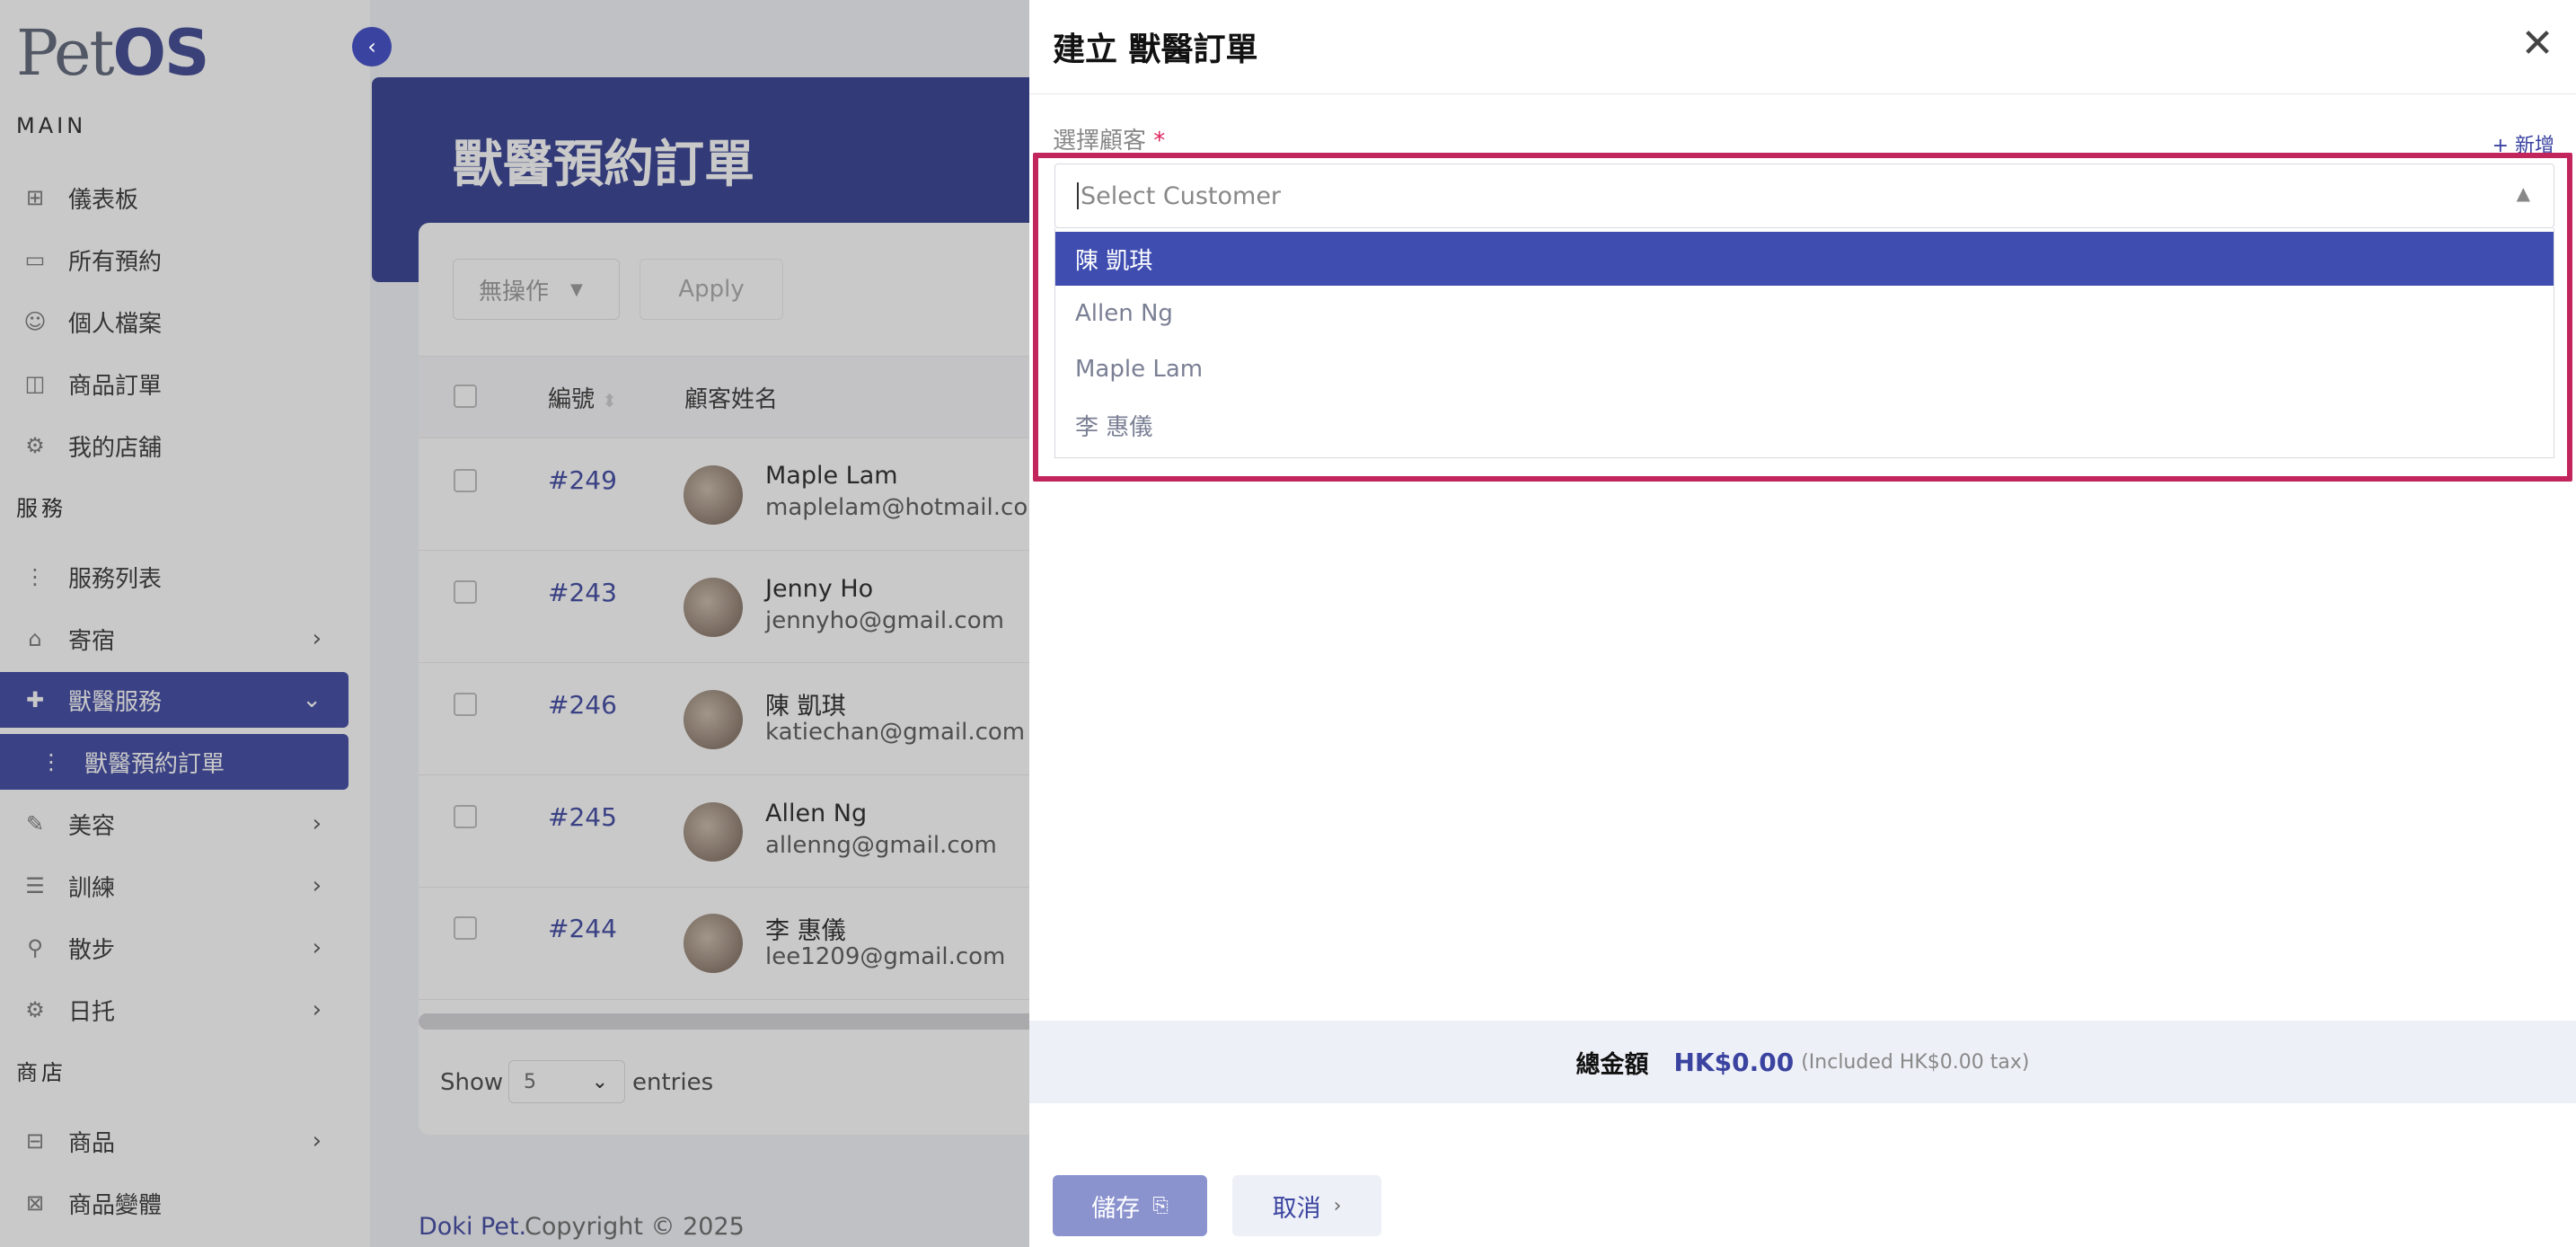  Describe the element at coordinates (1804, 425) in the screenshot. I see `customer-option: 李 惠儀` at that location.